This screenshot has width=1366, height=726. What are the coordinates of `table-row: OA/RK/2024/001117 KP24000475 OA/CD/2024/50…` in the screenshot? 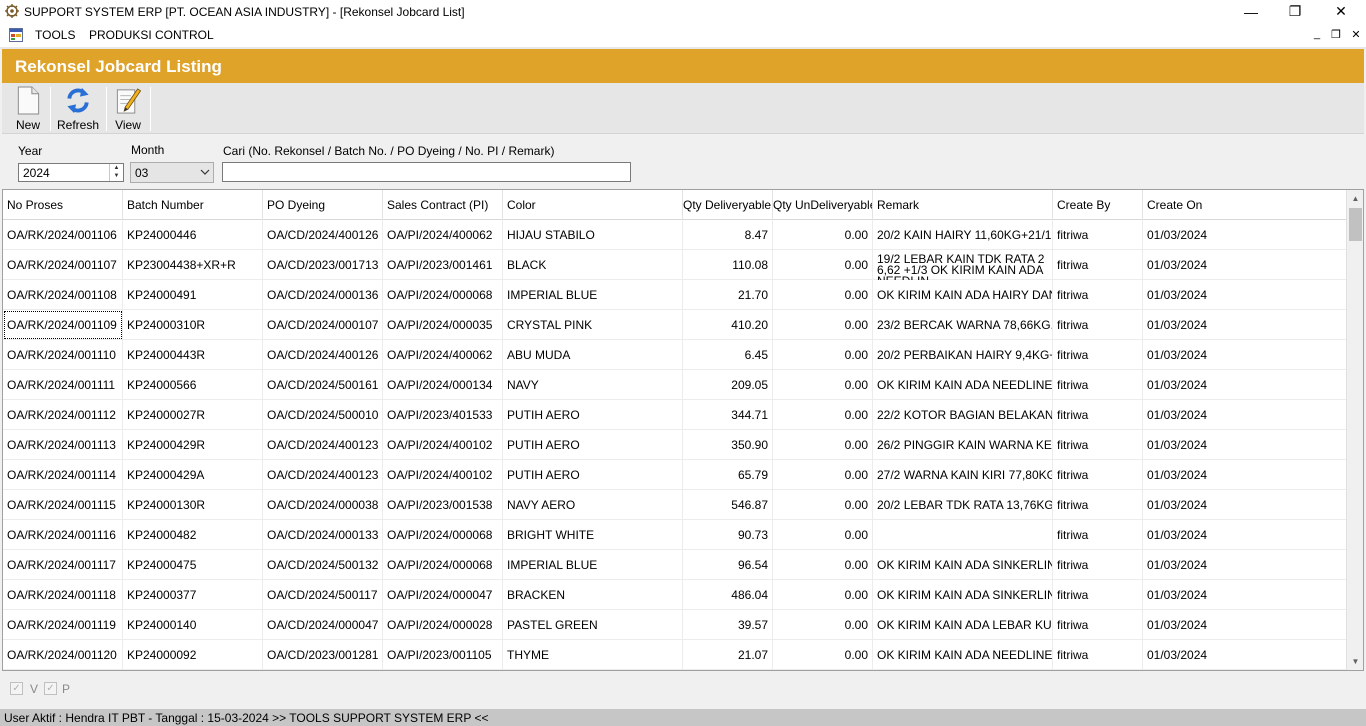 It's located at (675, 565).